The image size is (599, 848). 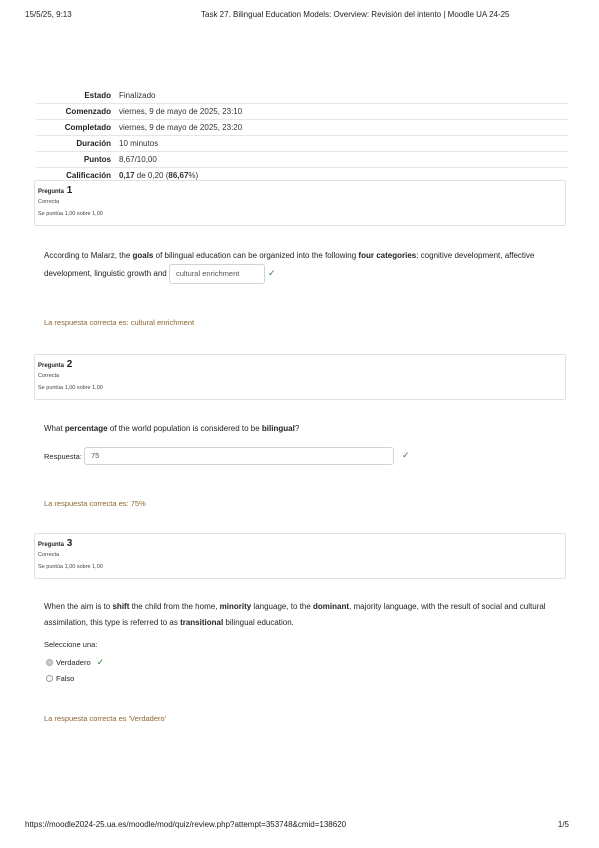 What do you see at coordinates (143, 255) in the screenshot?
I see `qtext-bold: goals` at bounding box center [143, 255].